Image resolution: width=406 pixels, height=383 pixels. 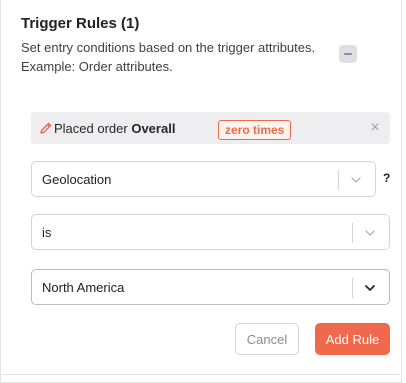 I want to click on close-icon: ×, so click(x=375, y=128).